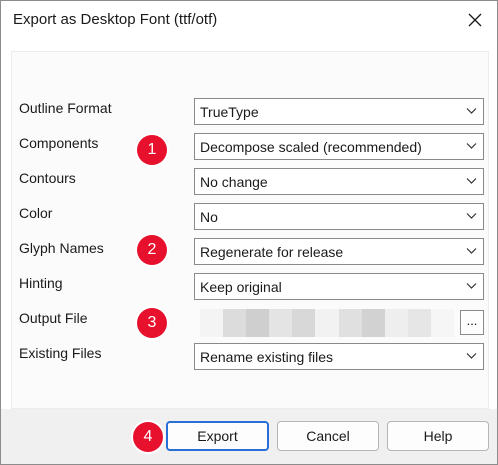 The image size is (498, 465). Describe the element at coordinates (339, 286) in the screenshot. I see `hinting-select: Keep original` at that location.